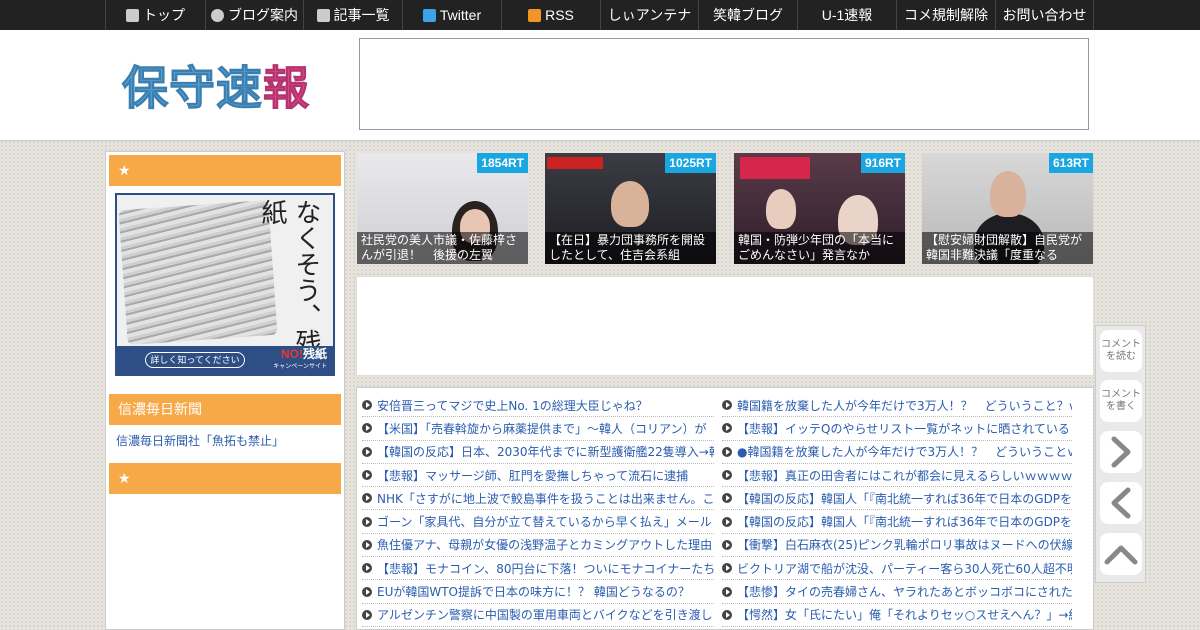 This screenshot has width=1200, height=630. What do you see at coordinates (882, 163) in the screenshot?
I see `rt-count-badge: 916RT` at bounding box center [882, 163].